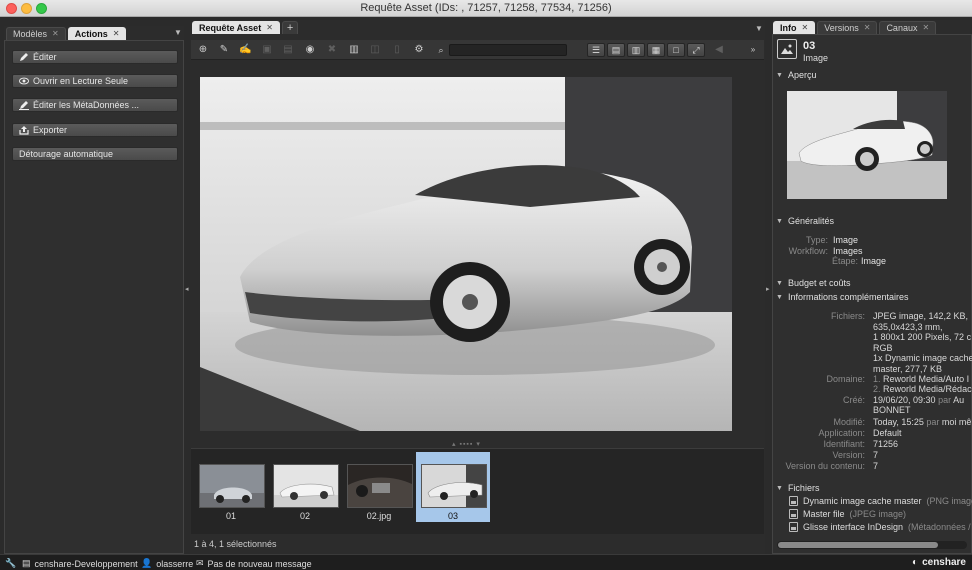  Describe the element at coordinates (887, 433) in the screenshot. I see `application-value: Default` at that location.